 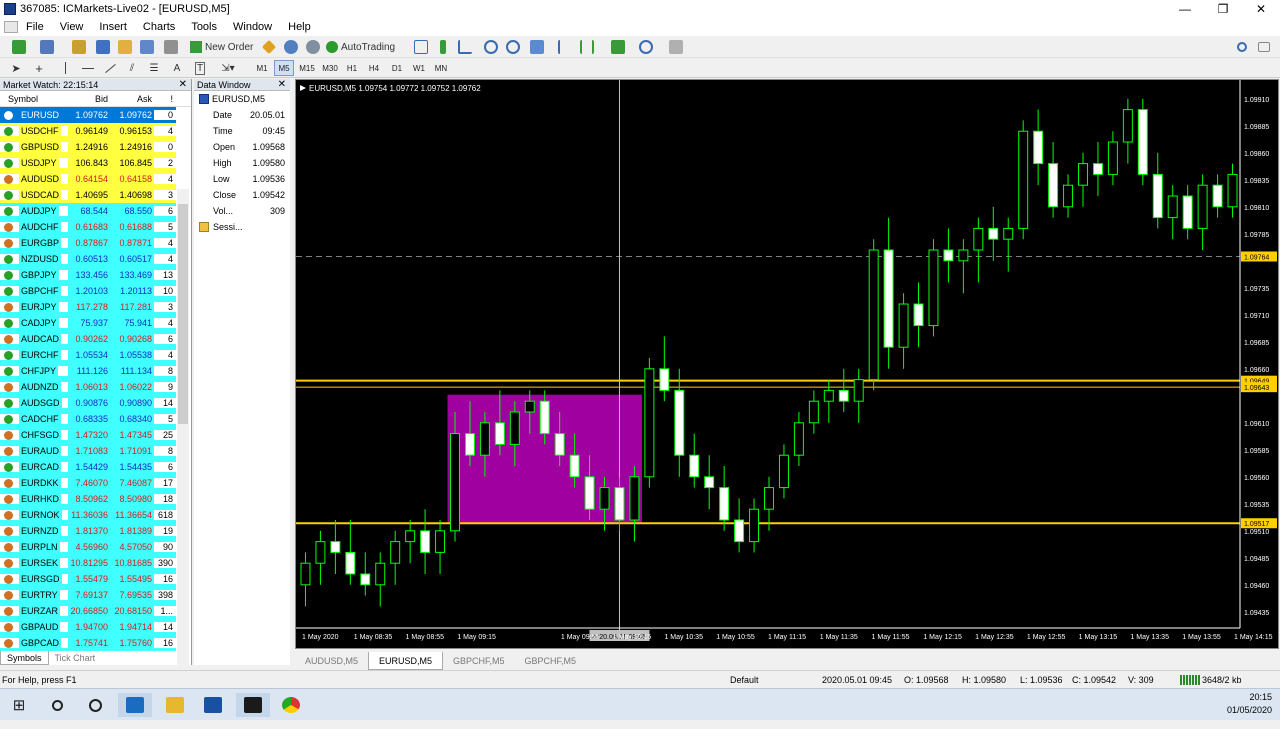 What do you see at coordinates (88, 68) in the screenshot?
I see `horizontal-line-icon` at bounding box center [88, 68].